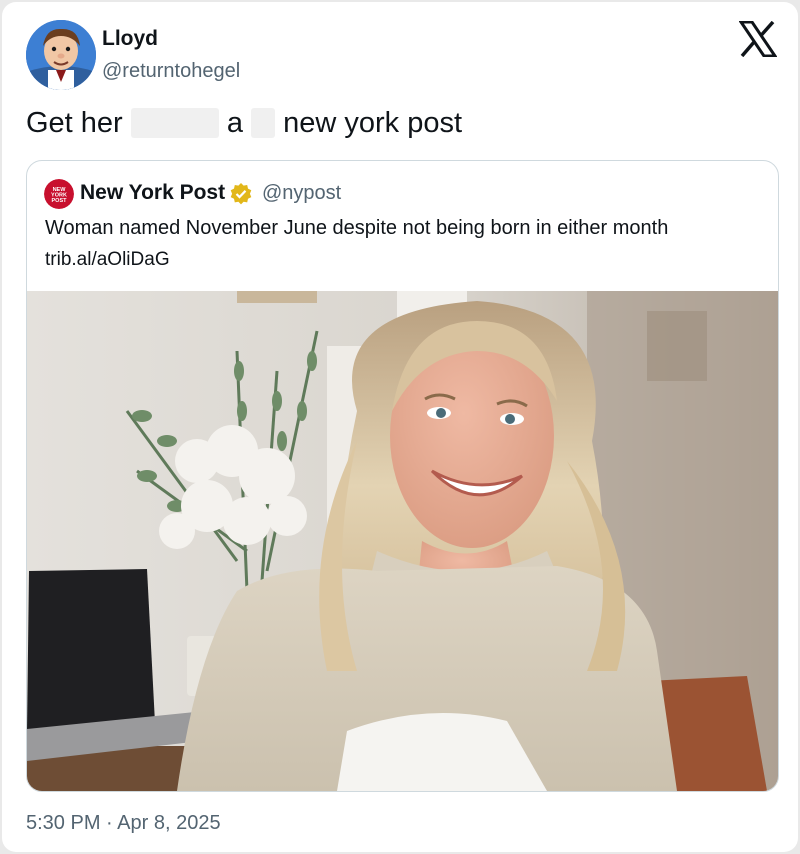 This screenshot has height=854, width=800. I want to click on nypost-logo-icon: NEW YORK POST, so click(59, 194).